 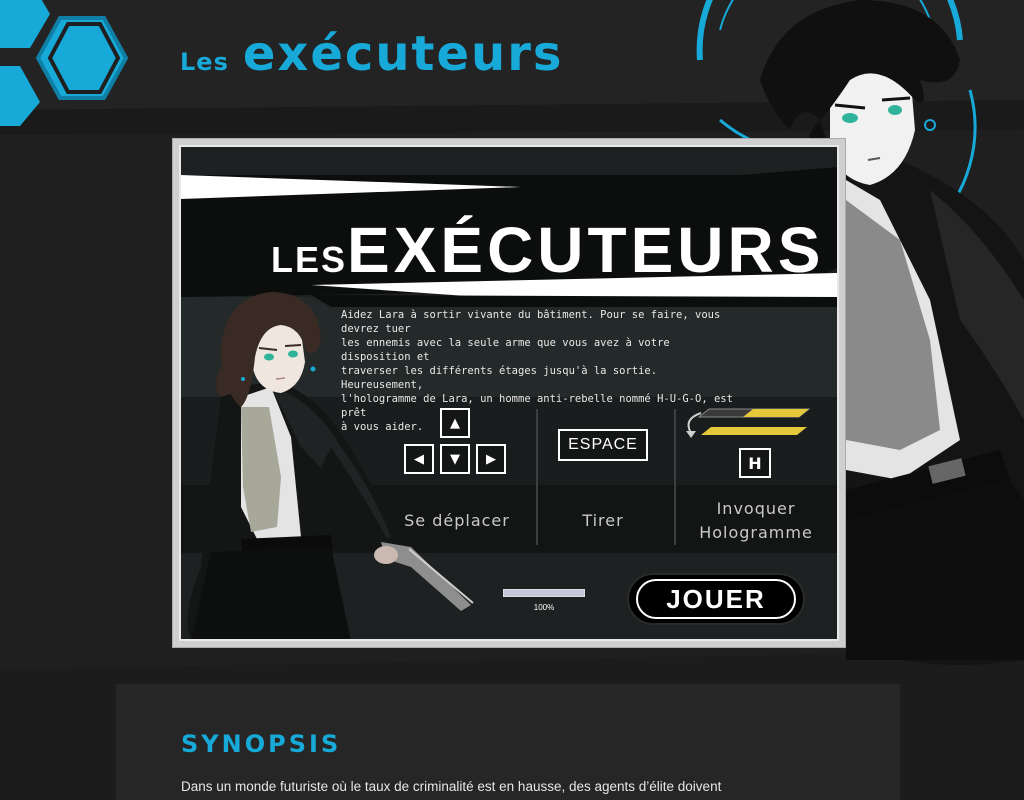 What do you see at coordinates (455, 423) in the screenshot?
I see `arrow-up-key-icon: ▲` at bounding box center [455, 423].